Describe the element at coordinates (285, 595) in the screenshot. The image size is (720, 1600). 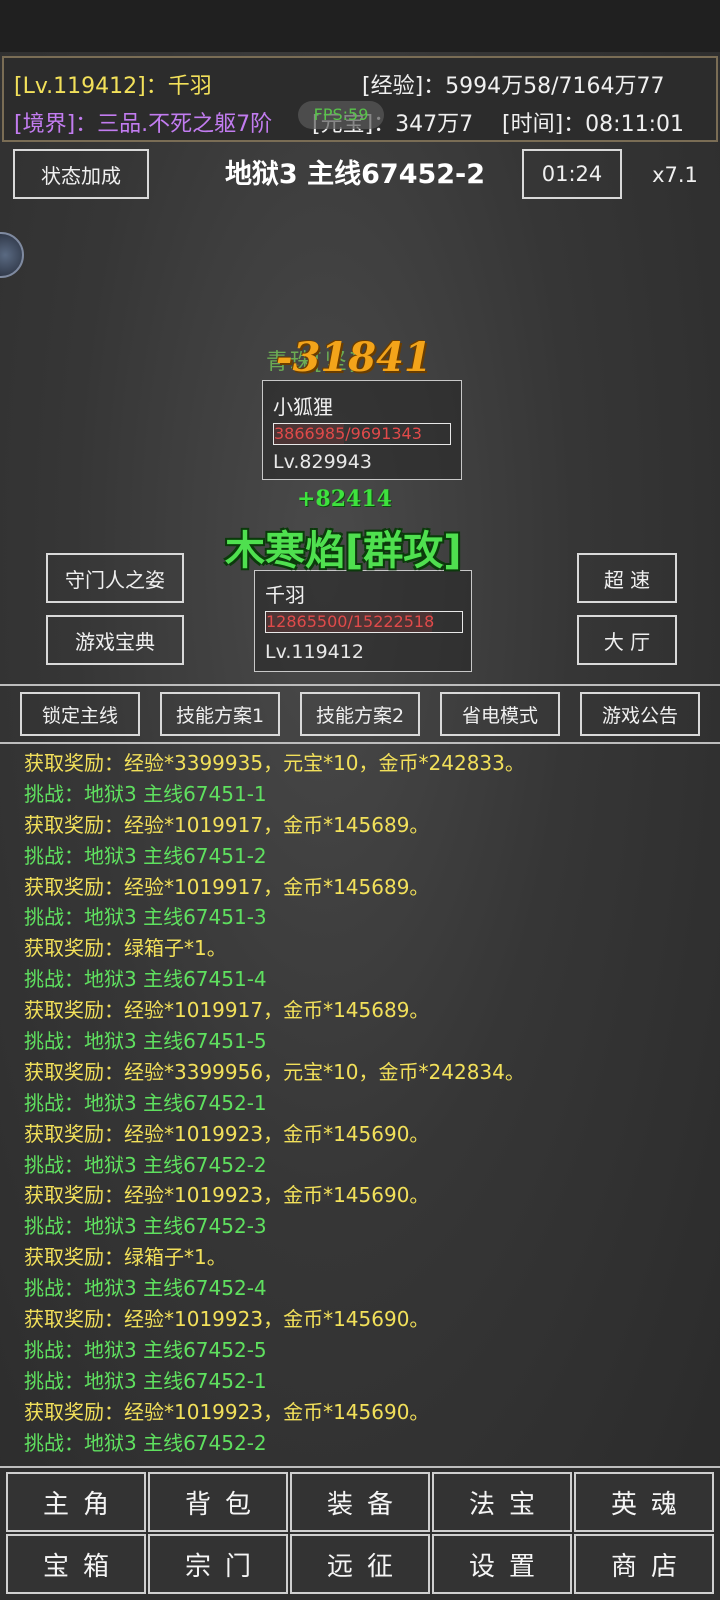
I see `player-name: 千羽` at that location.